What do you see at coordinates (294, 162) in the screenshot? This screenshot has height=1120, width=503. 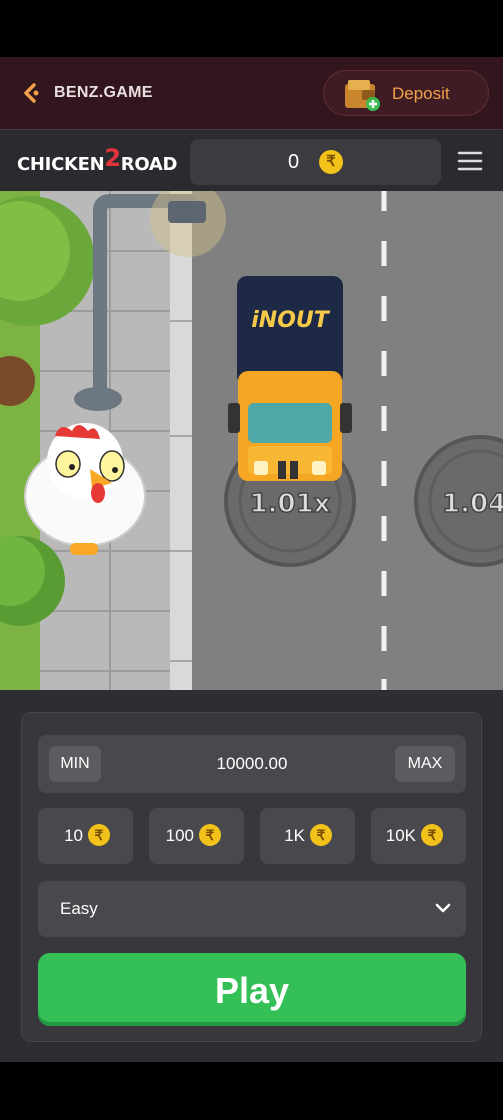 I see `balance-value: 0` at bounding box center [294, 162].